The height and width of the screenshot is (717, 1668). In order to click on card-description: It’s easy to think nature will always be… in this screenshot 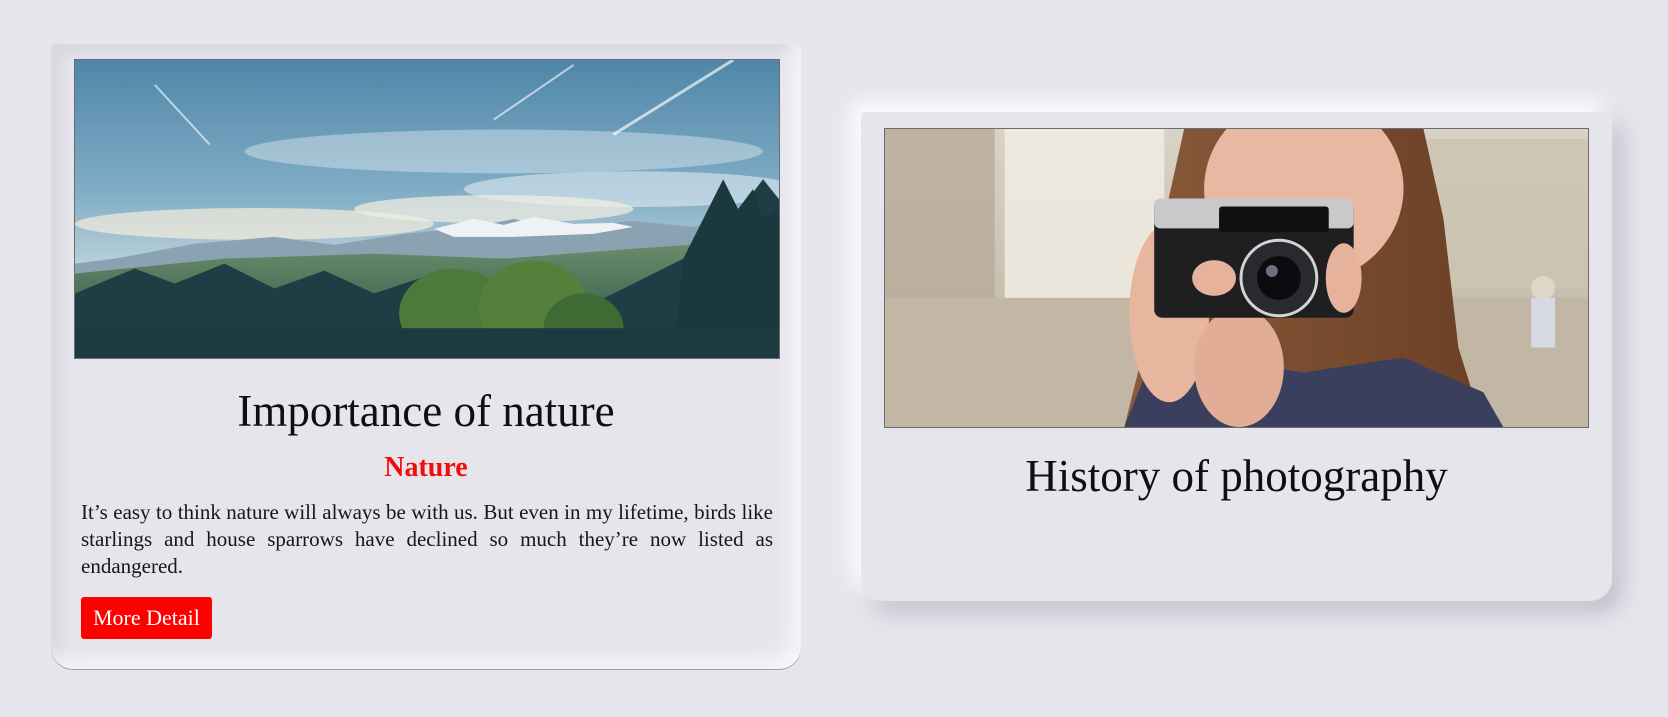, I will do `click(427, 539)`.